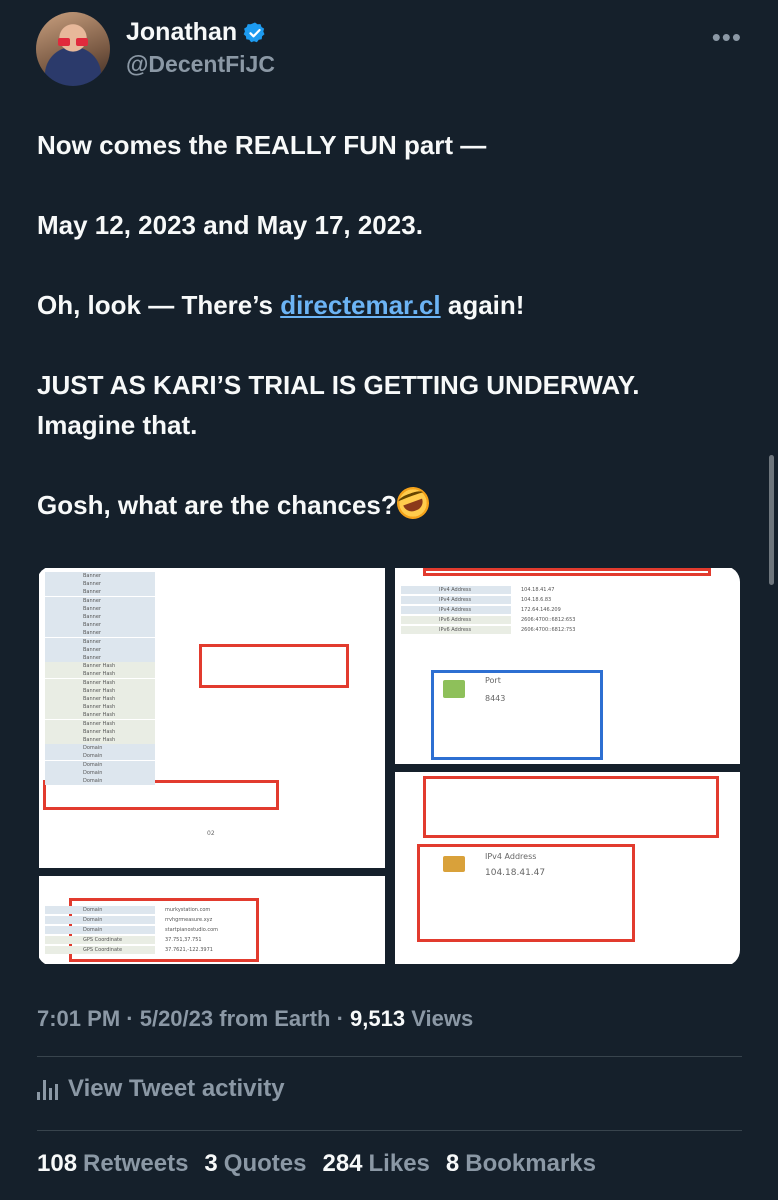  I want to click on card-title: Port, so click(493, 680).